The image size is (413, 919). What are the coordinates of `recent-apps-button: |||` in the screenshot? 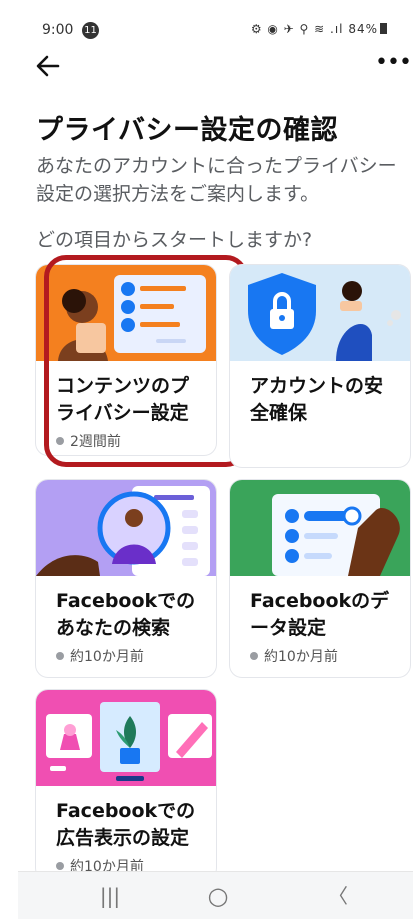 It's located at (110, 896).